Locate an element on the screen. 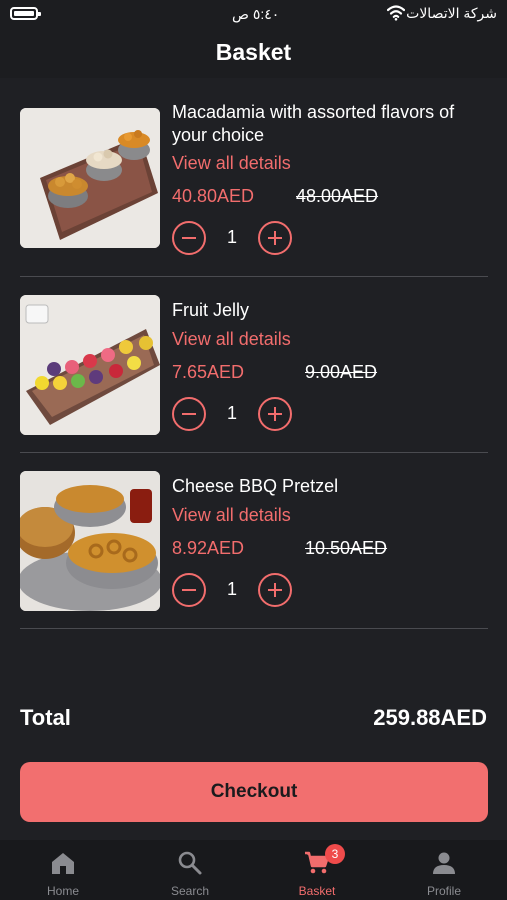 Image resolution: width=507 pixels, height=900 pixels. total-label: Total is located at coordinates (45, 717).